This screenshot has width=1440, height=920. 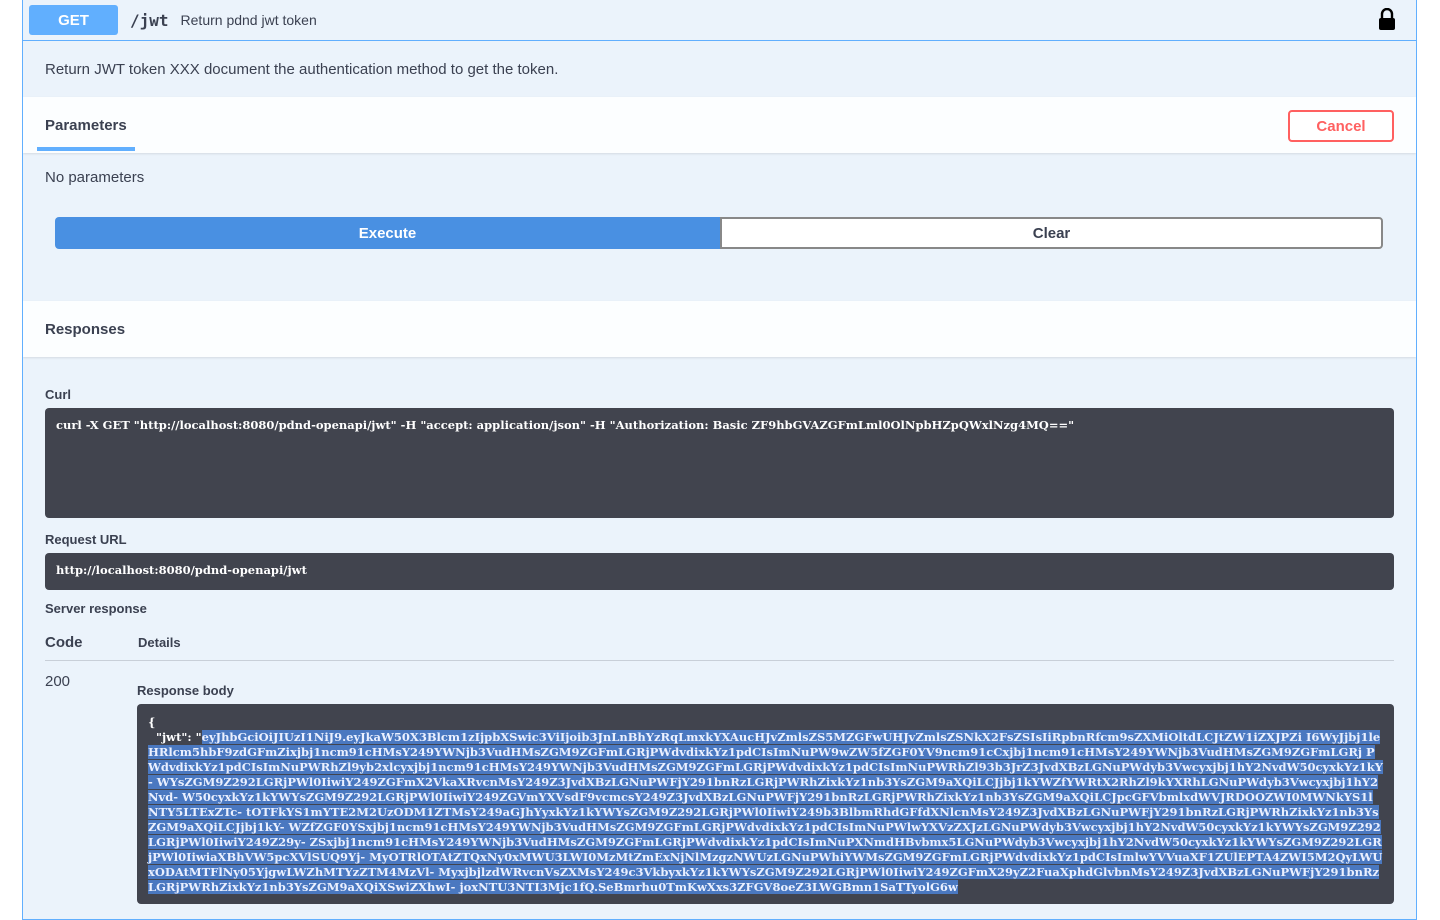 What do you see at coordinates (86, 125) in the screenshot?
I see `tab-parameters: Parameters` at bounding box center [86, 125].